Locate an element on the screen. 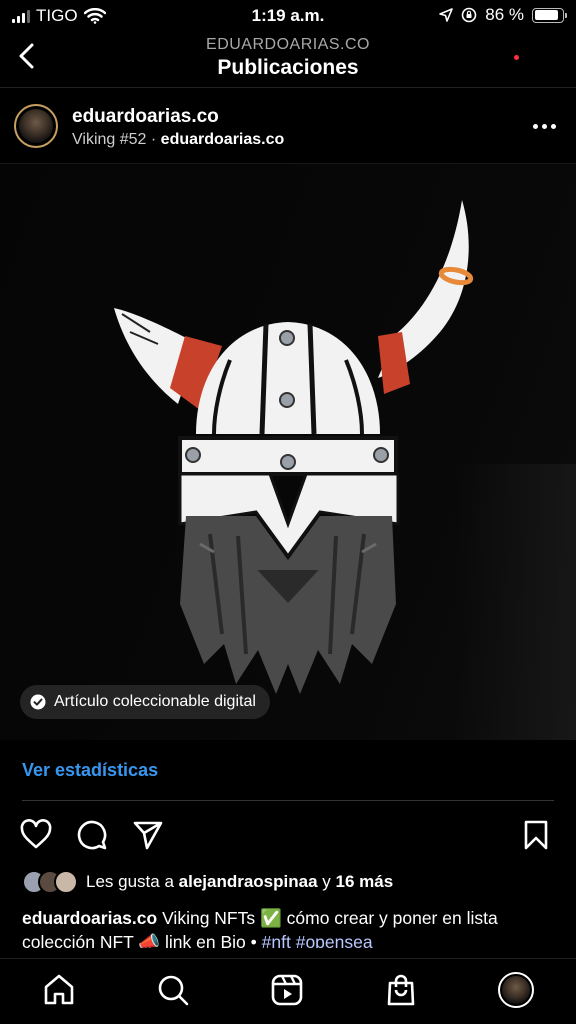  battery-icon is located at coordinates (549, 15).